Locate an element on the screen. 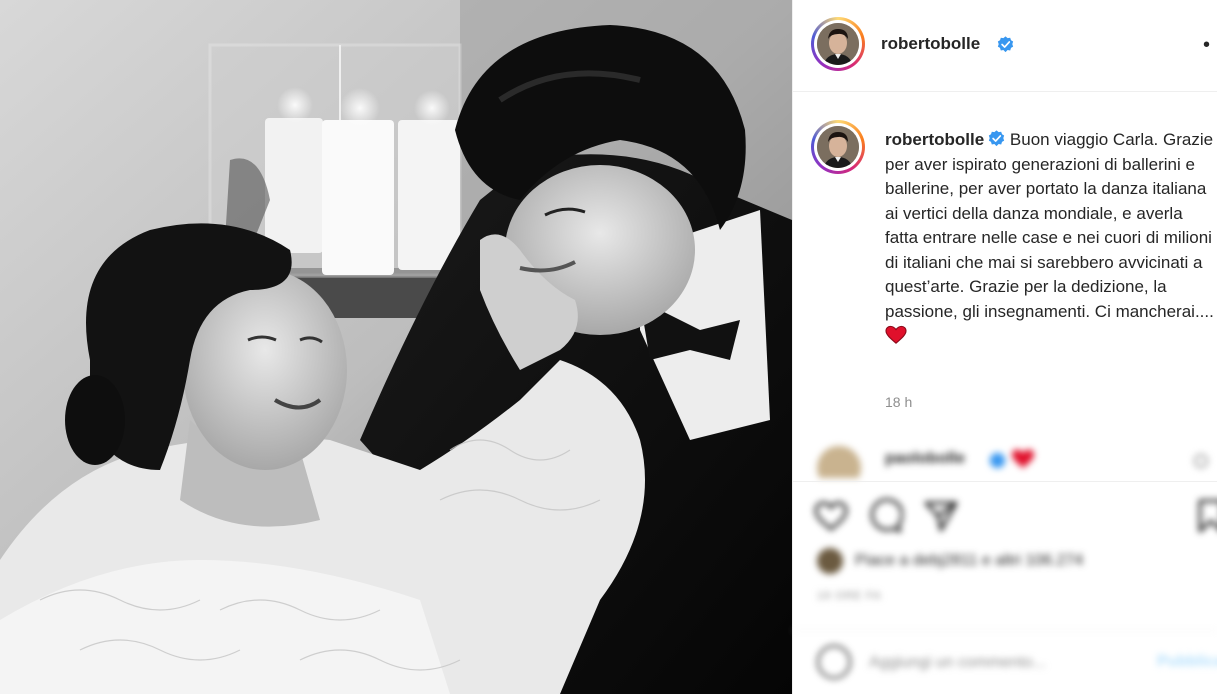 The height and width of the screenshot is (694, 1217). header-username: robertobolle is located at coordinates (930, 44).